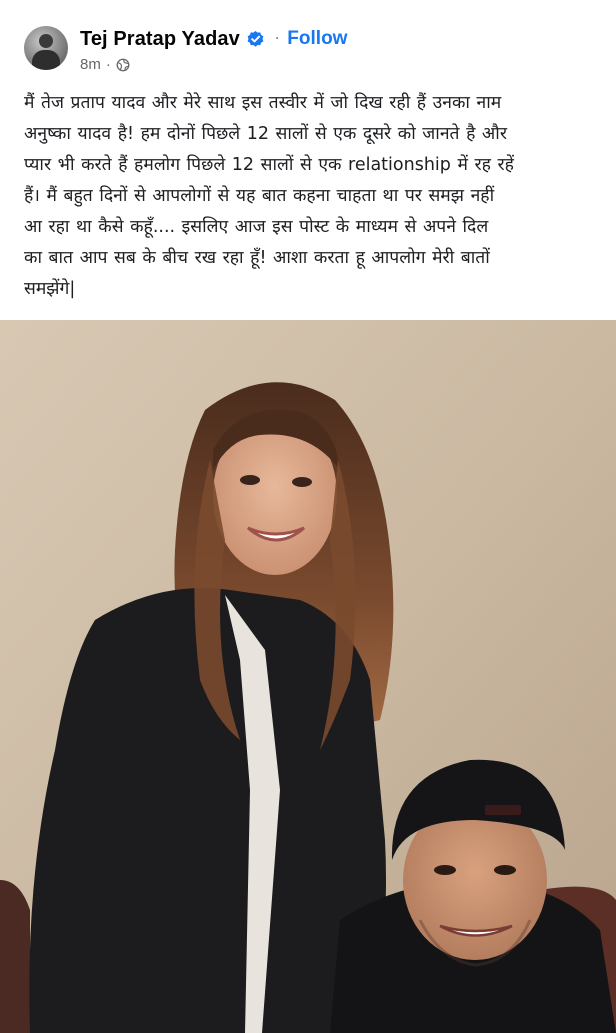  I want to click on globe-icon, so click(123, 65).